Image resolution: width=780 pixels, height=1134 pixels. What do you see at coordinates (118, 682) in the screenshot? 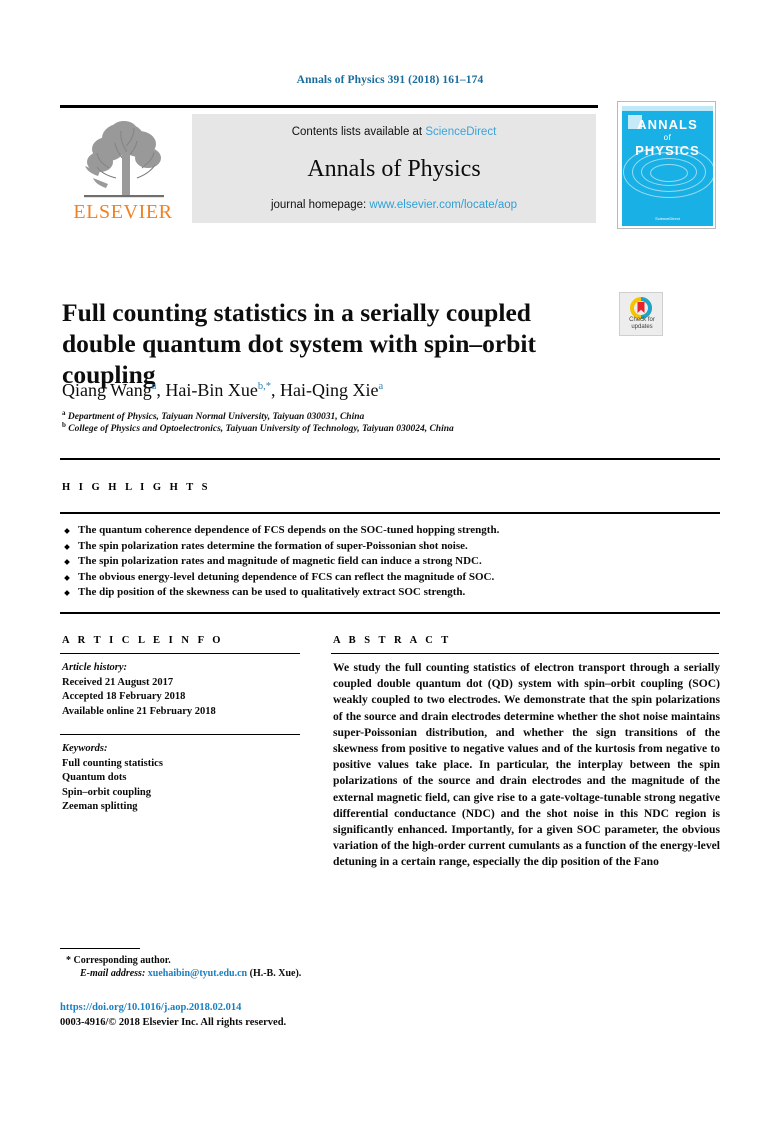
I see `article-history-received: Received 21 August 2017` at bounding box center [118, 682].